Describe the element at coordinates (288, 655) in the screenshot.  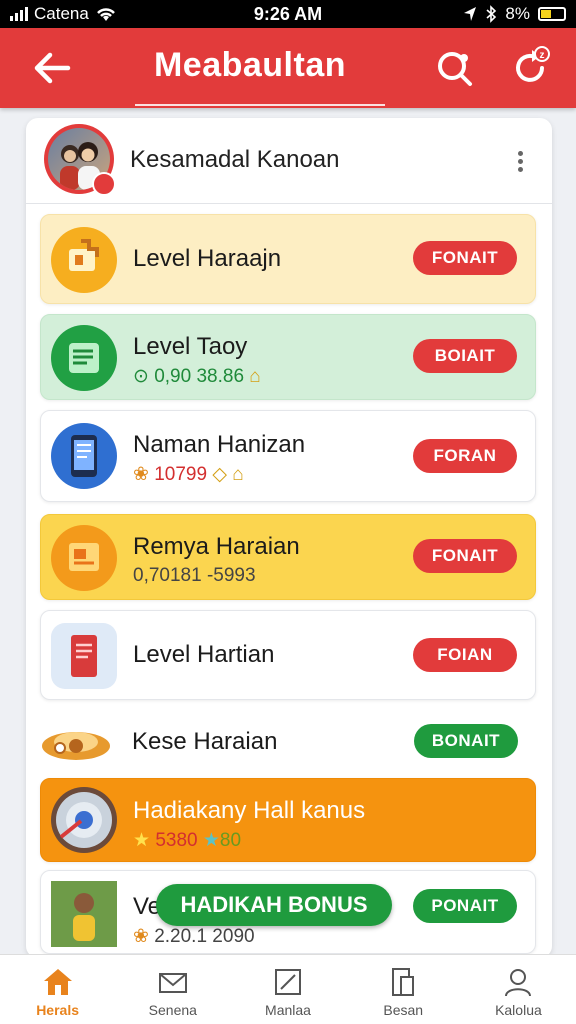
I see `reward-card: Level Hartian FOIAN` at that location.